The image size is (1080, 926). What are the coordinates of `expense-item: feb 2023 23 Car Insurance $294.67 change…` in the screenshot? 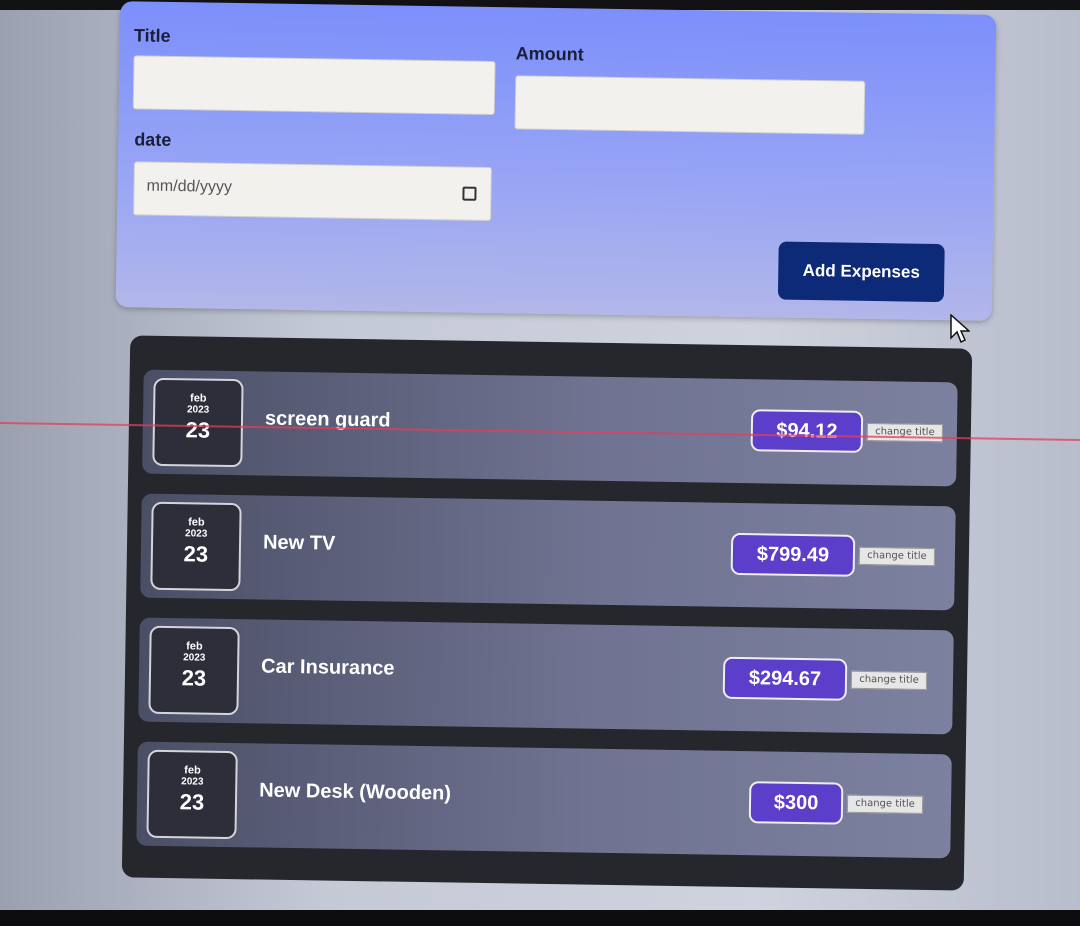 It's located at (546, 676).